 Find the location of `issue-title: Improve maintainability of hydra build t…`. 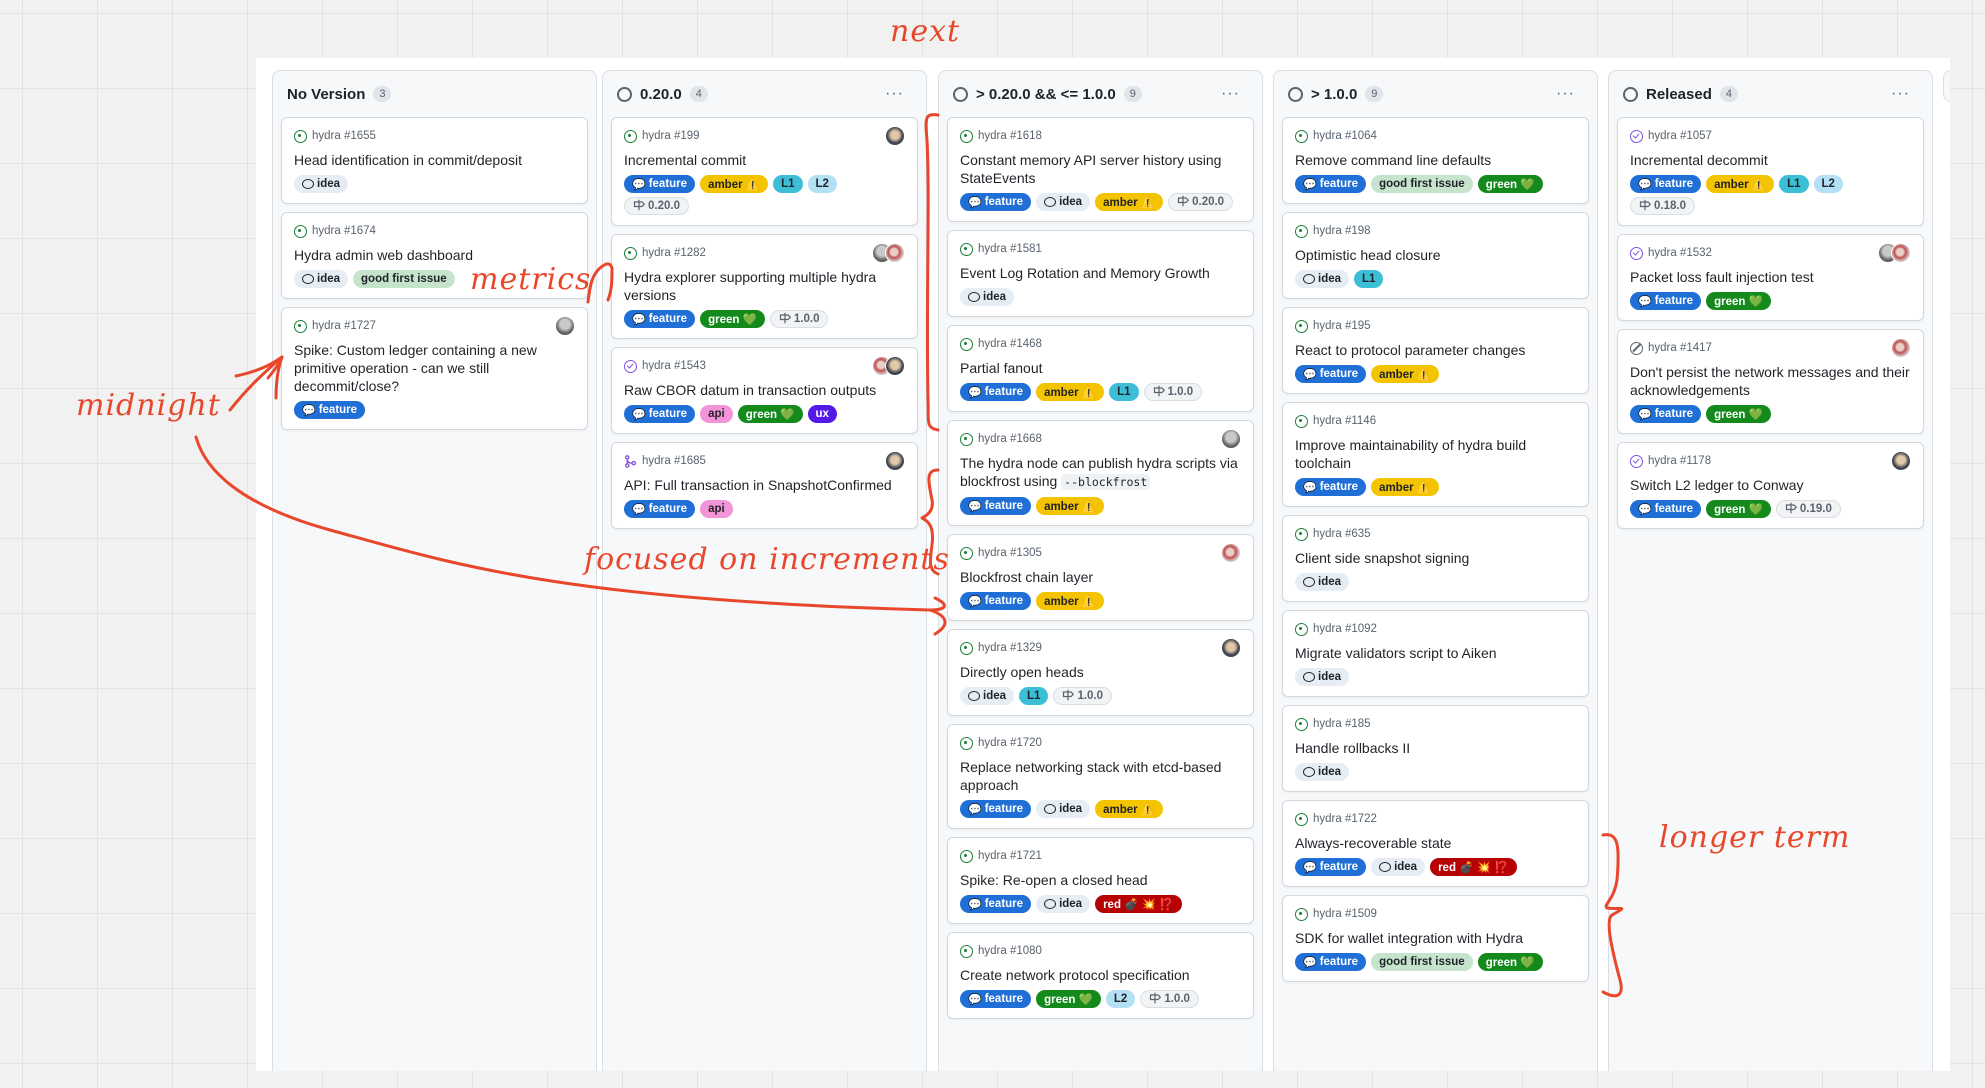

issue-title: Improve maintainability of hydra build t… is located at coordinates (1435, 454).